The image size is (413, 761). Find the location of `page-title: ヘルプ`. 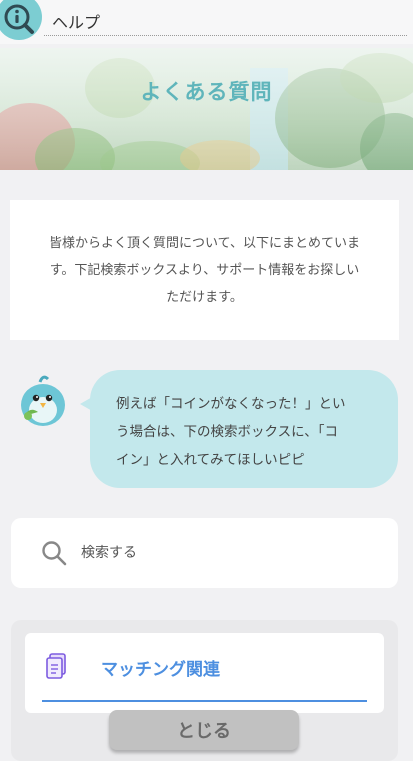

page-title: ヘルプ is located at coordinates (76, 22).